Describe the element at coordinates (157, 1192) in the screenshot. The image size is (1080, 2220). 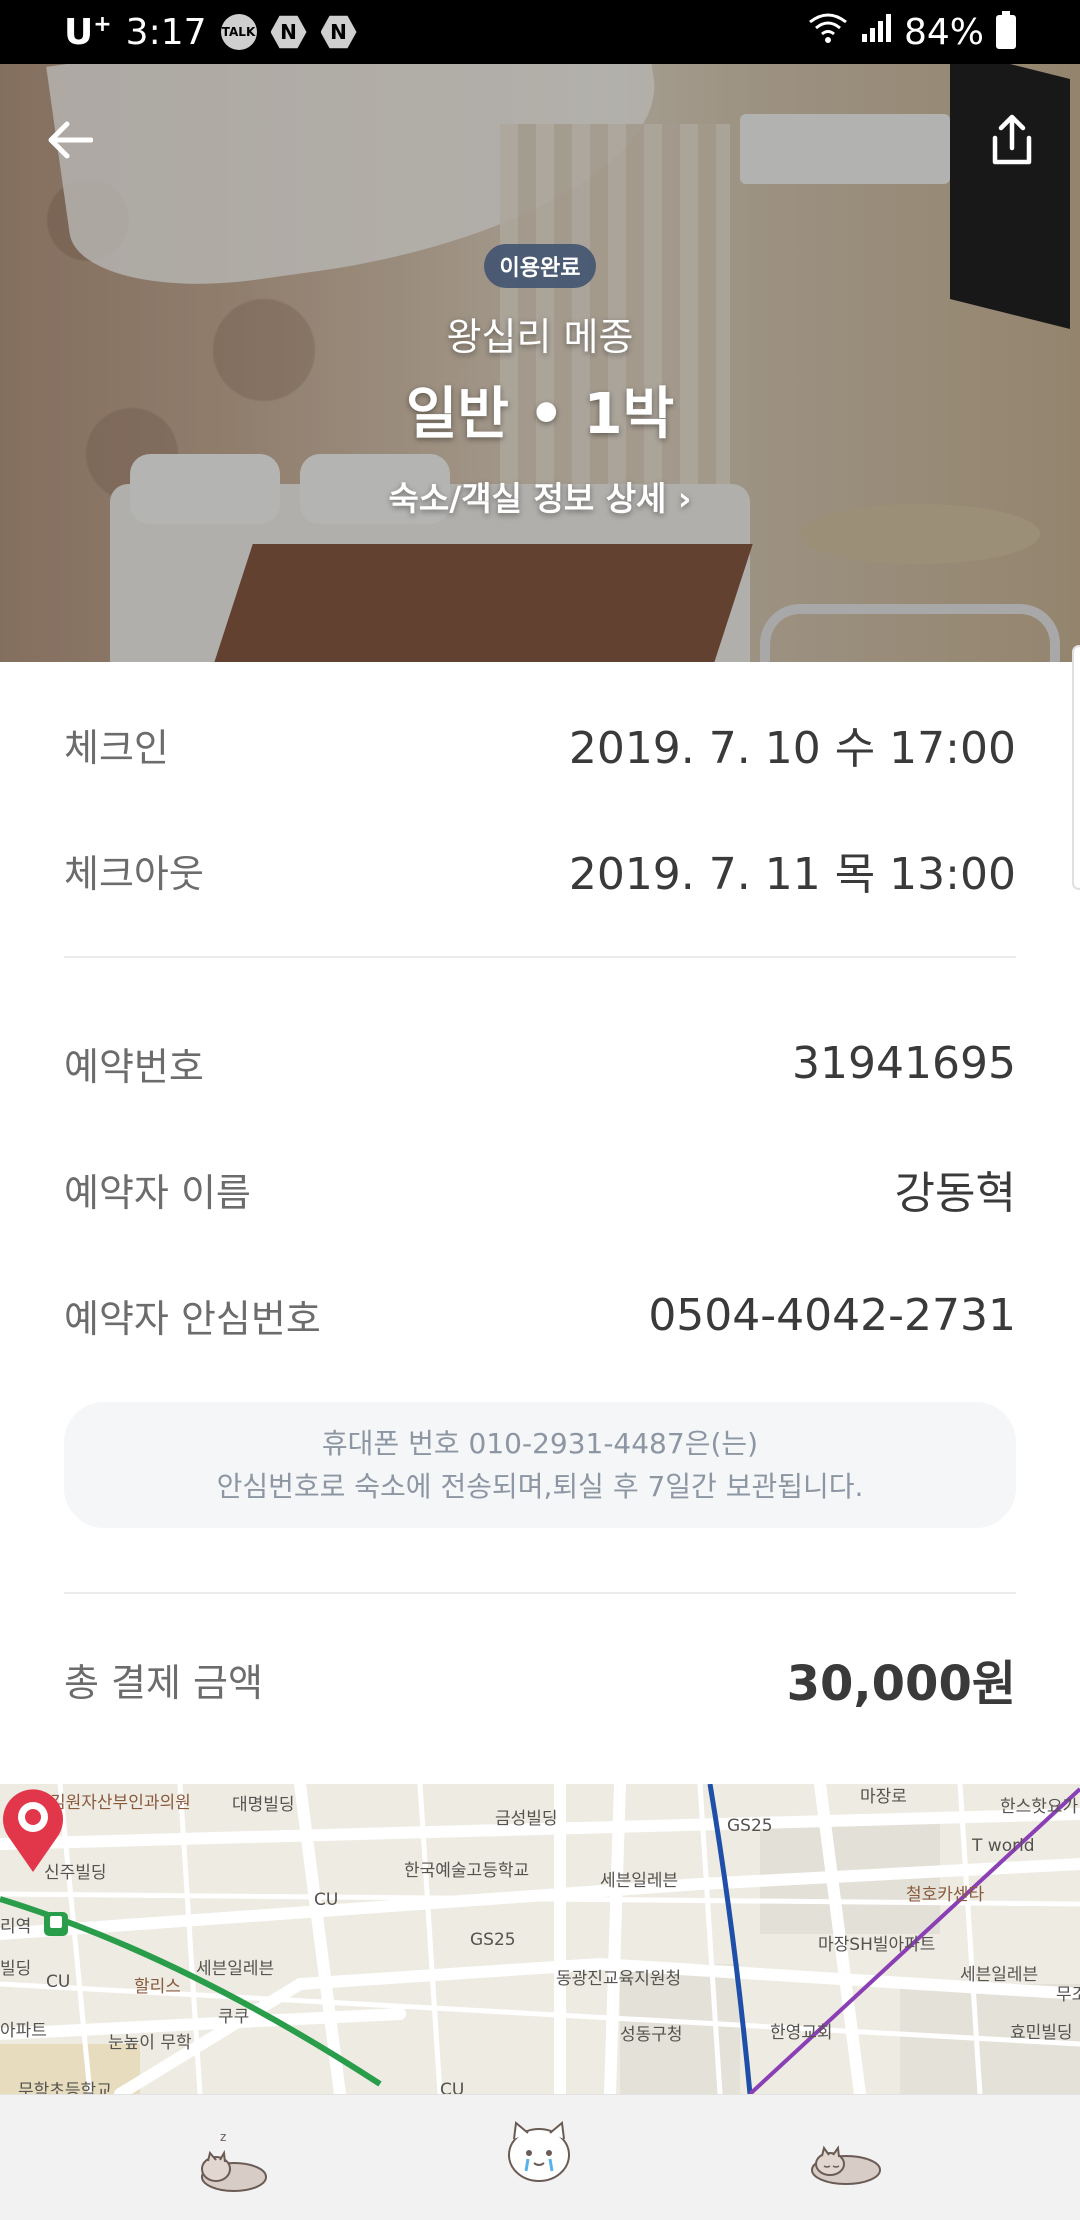
I see `reserver-name-label: 예약자 이름` at that location.